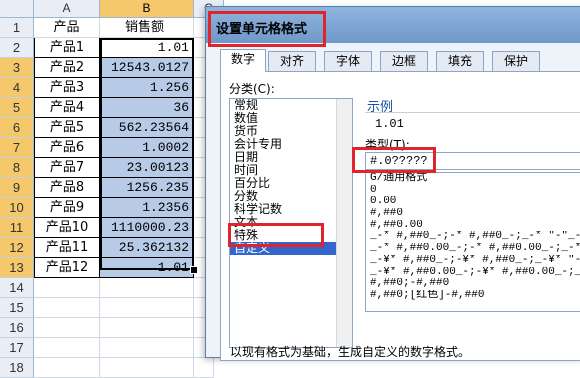 The width and height of the screenshot is (580, 378). I want to click on row-header: 1, so click(17, 28).